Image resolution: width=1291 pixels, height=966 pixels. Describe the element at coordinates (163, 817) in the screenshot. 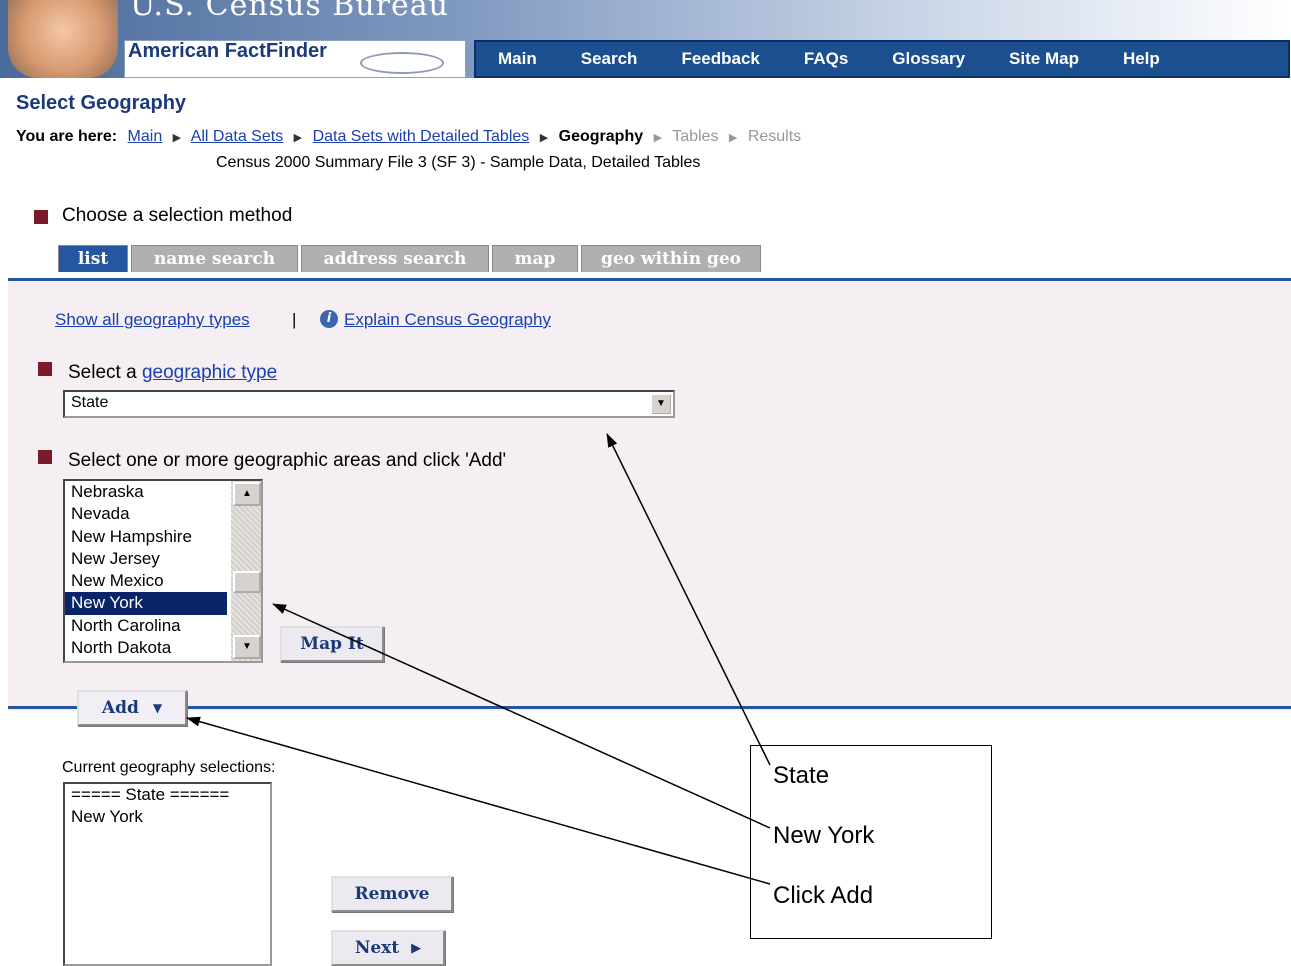

I see `list-item: New York` at that location.